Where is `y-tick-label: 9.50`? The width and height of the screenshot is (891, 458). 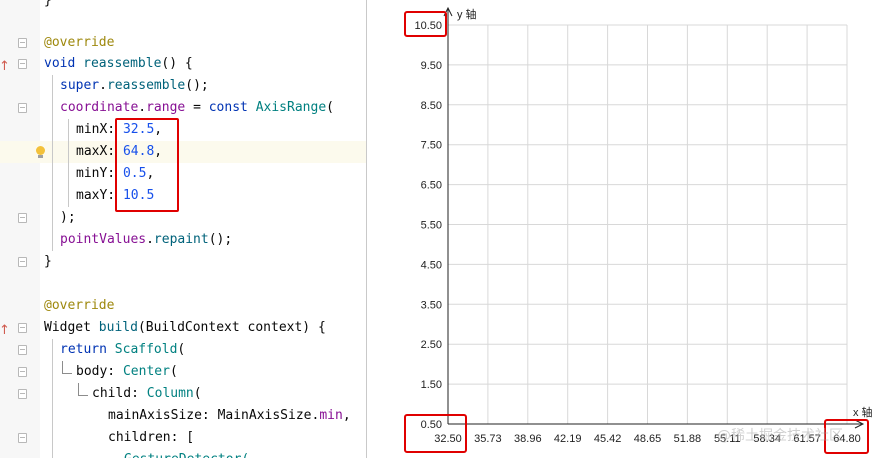
y-tick-label: 9.50 is located at coordinates (431, 66).